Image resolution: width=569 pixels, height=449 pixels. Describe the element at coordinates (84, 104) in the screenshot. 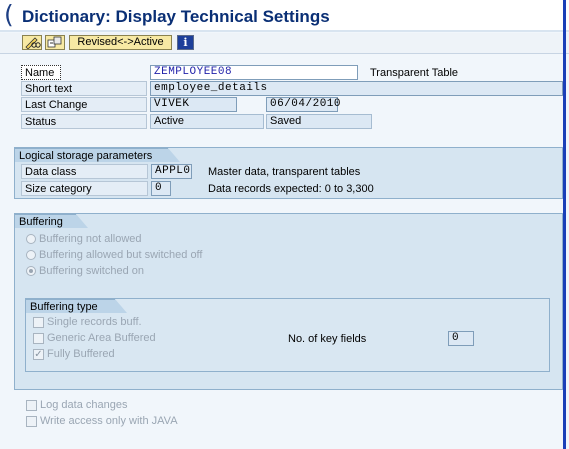

I see `last-change-label: Last Change` at that location.